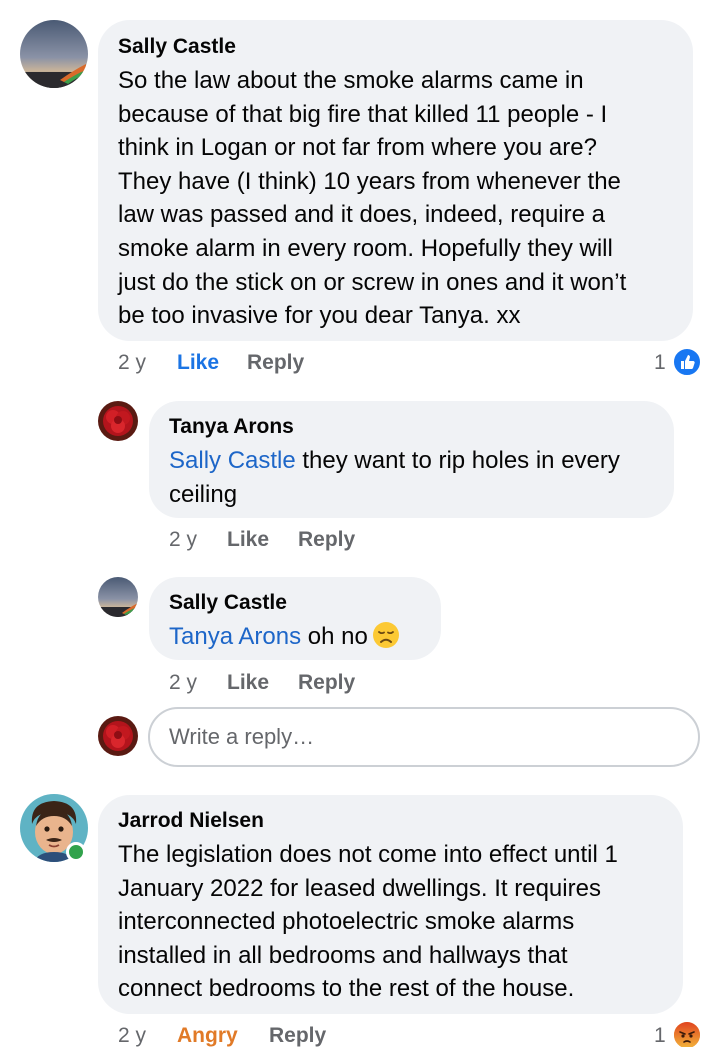  What do you see at coordinates (411, 427) in the screenshot?
I see `reply-author: Tanya Arons` at bounding box center [411, 427].